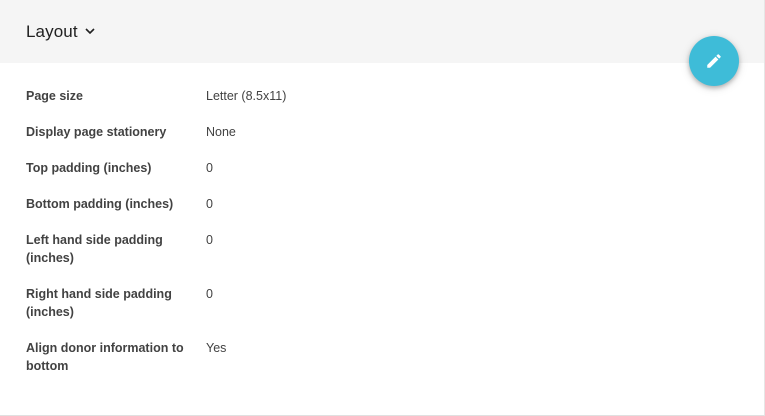 The width and height of the screenshot is (765, 416). I want to click on chevron-down-icon, so click(90, 32).